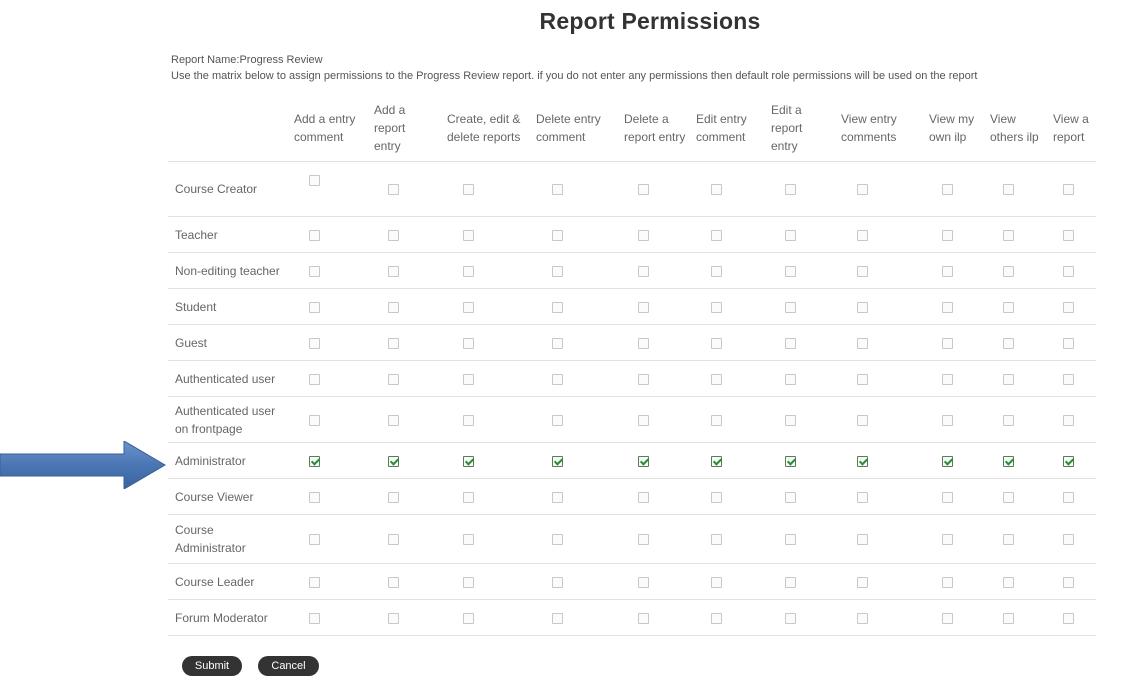  I want to click on cancel-button: Cancel, so click(288, 666).